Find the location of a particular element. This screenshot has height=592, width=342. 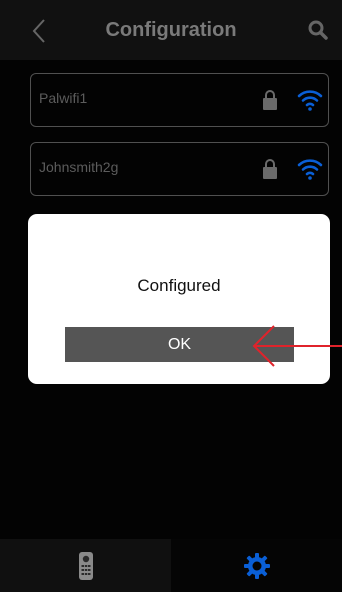

gear-icon is located at coordinates (256, 565).